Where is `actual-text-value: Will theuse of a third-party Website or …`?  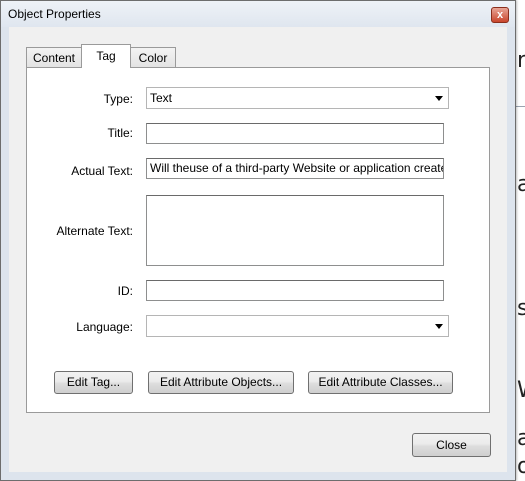 actual-text-value: Will theuse of a third-party Website or … is located at coordinates (297, 168).